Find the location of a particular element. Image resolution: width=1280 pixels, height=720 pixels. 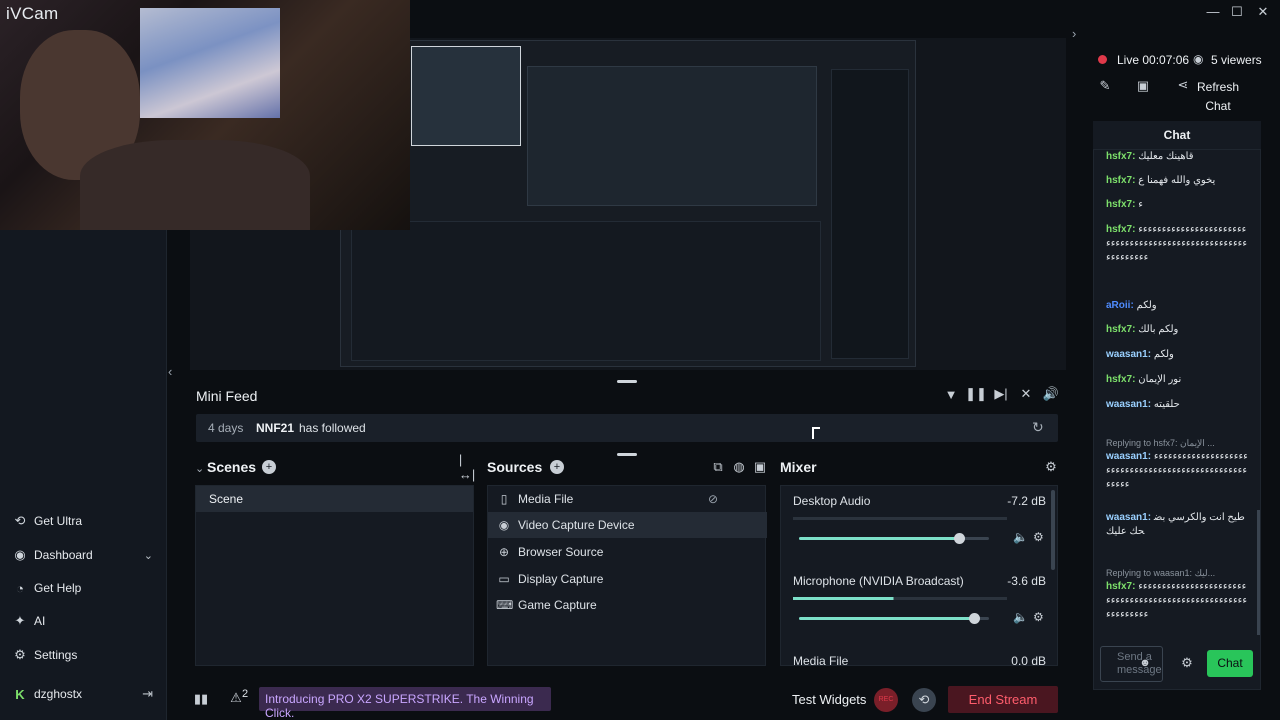

edit-pencil-icon: ✎ is located at coordinates (1105, 86).